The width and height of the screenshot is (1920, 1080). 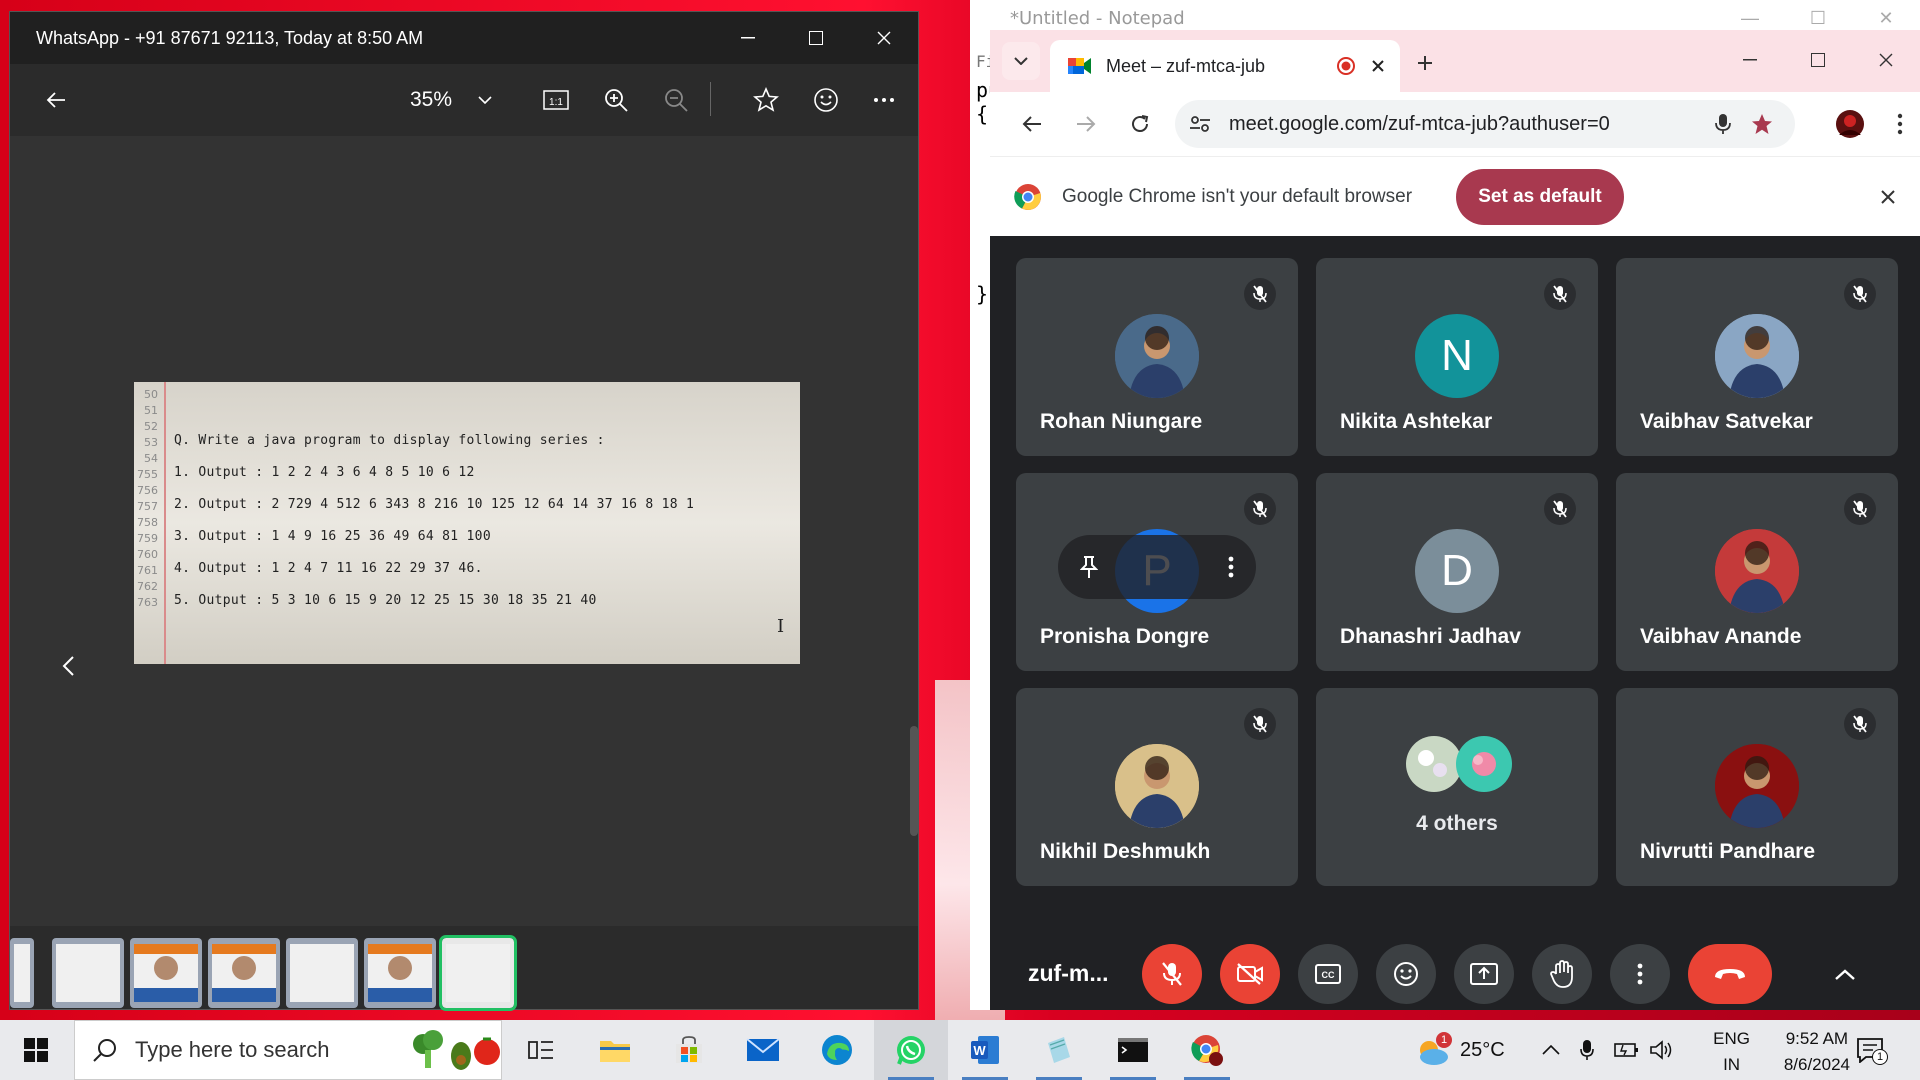 I want to click on photo-line-number: 762, so click(x=147, y=586).